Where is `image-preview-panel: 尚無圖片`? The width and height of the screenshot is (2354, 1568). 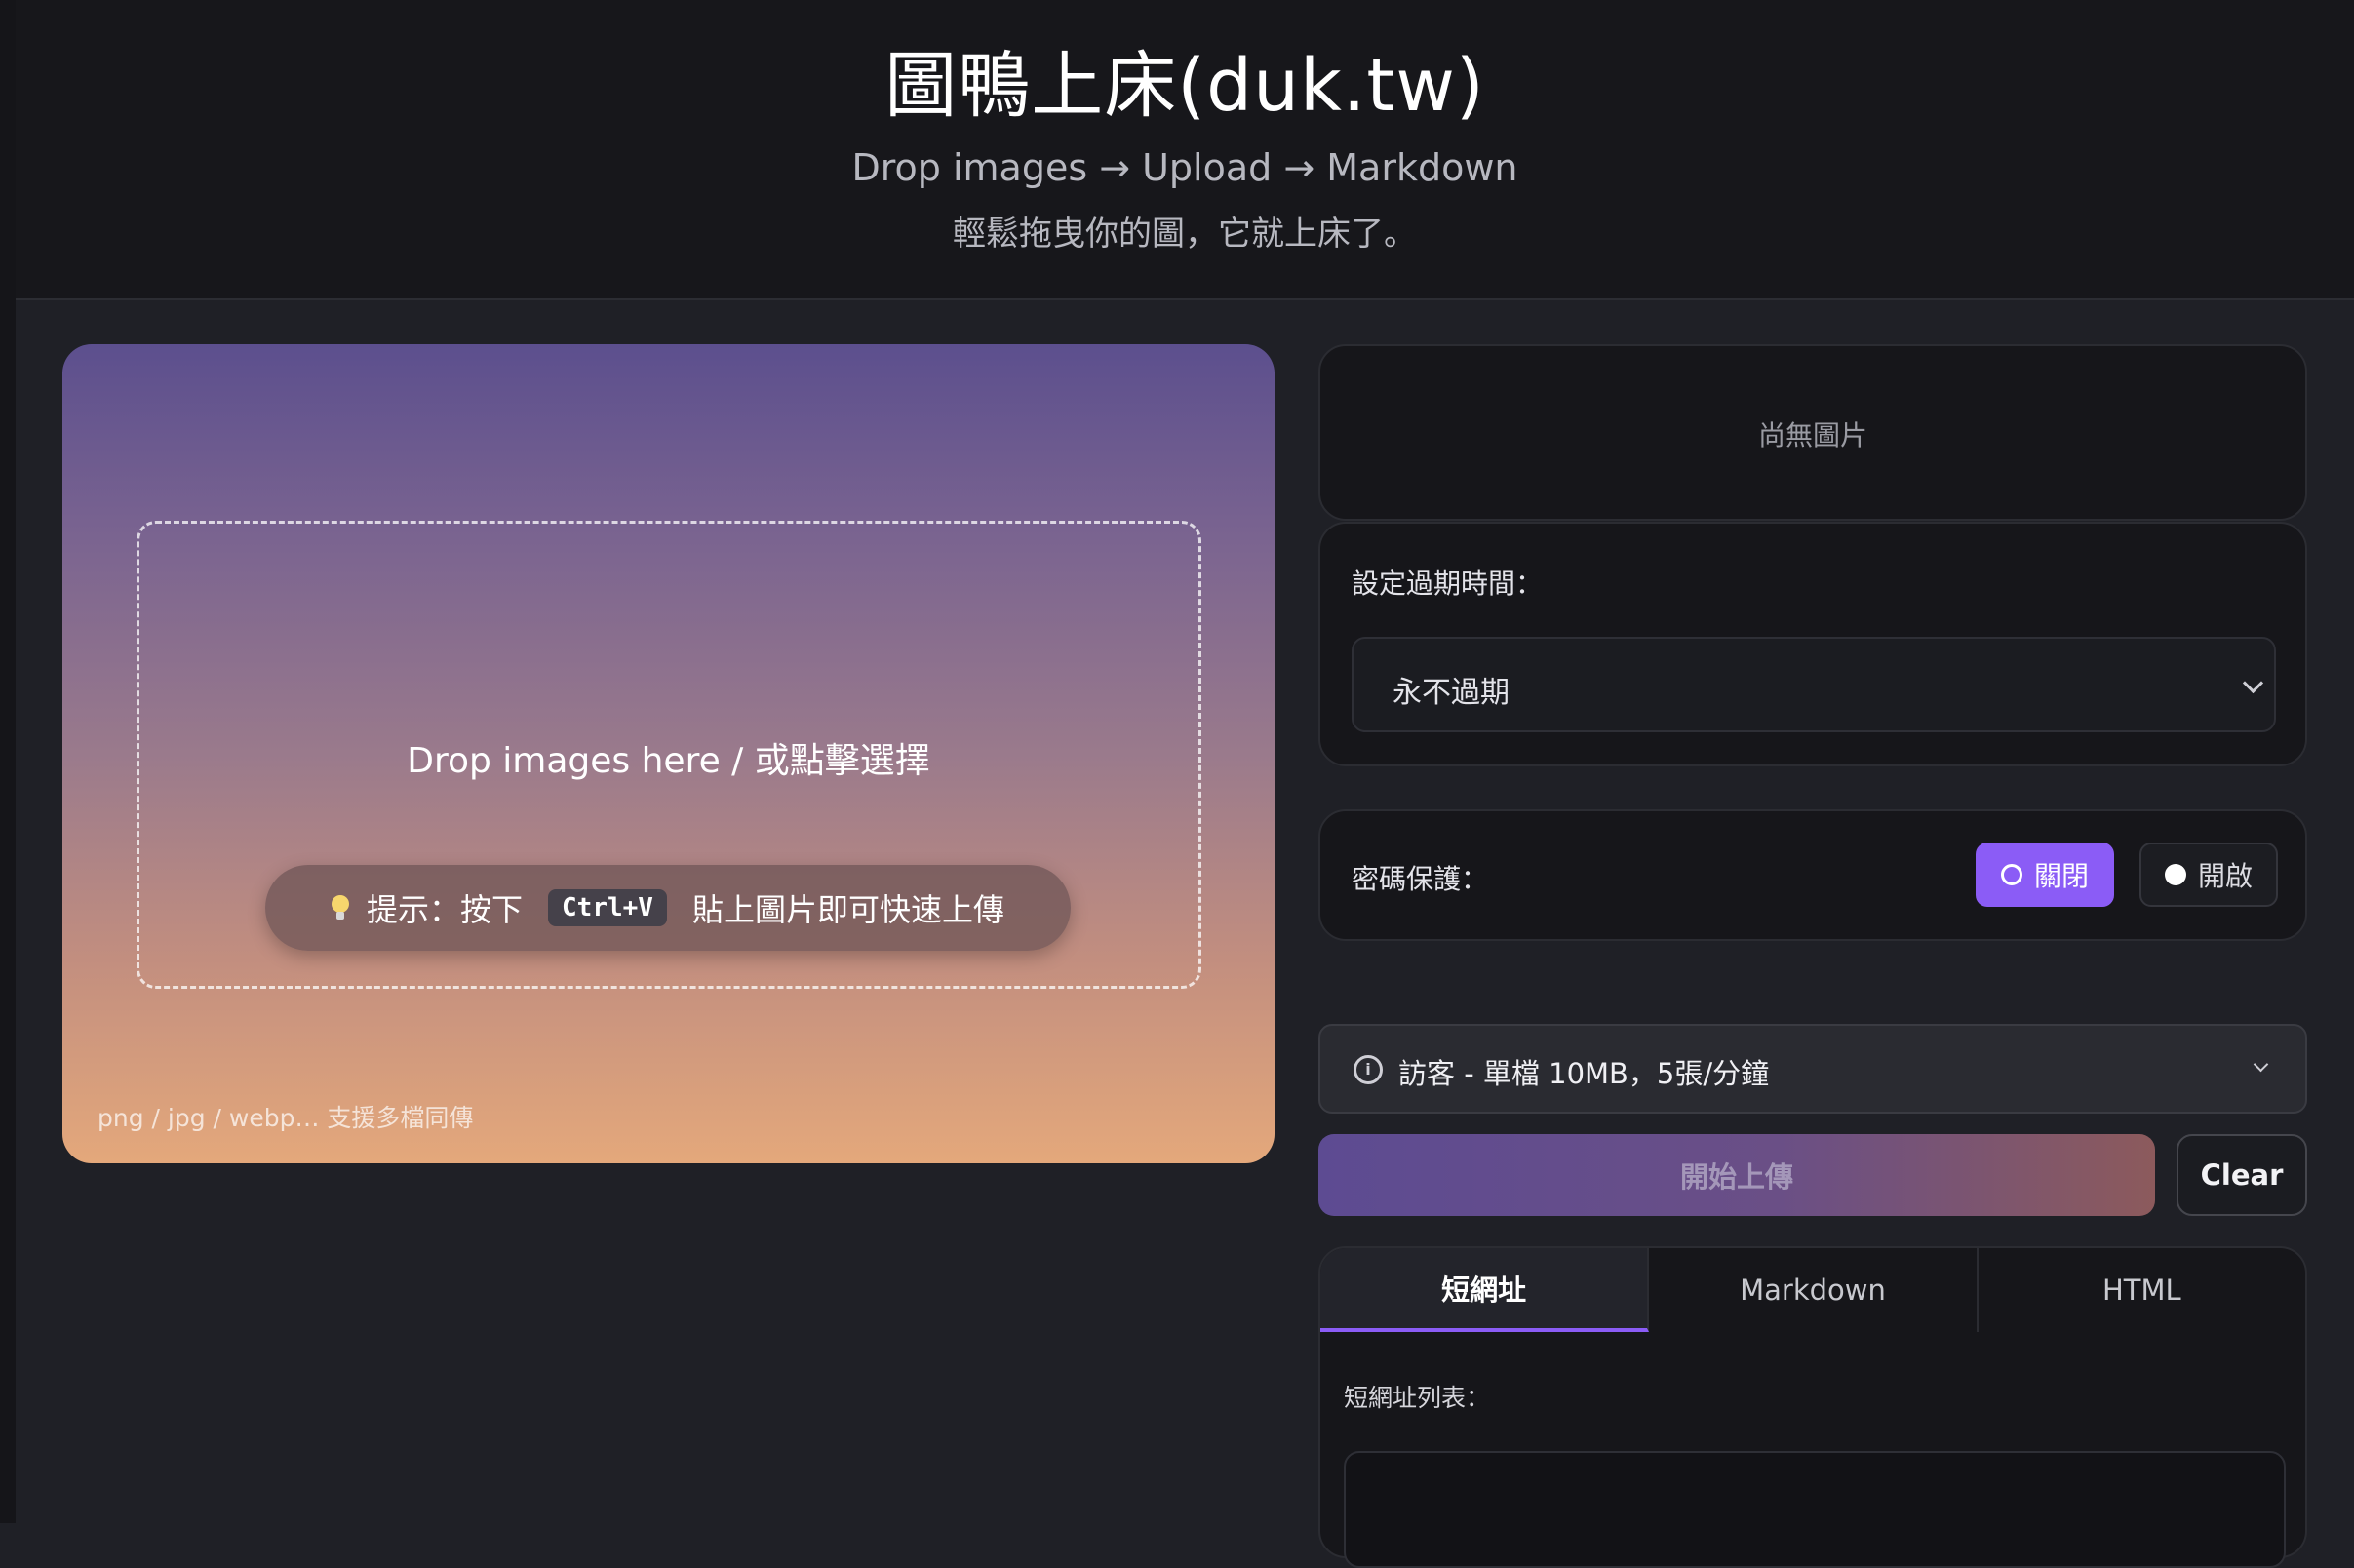 image-preview-panel: 尚無圖片 is located at coordinates (1812, 432).